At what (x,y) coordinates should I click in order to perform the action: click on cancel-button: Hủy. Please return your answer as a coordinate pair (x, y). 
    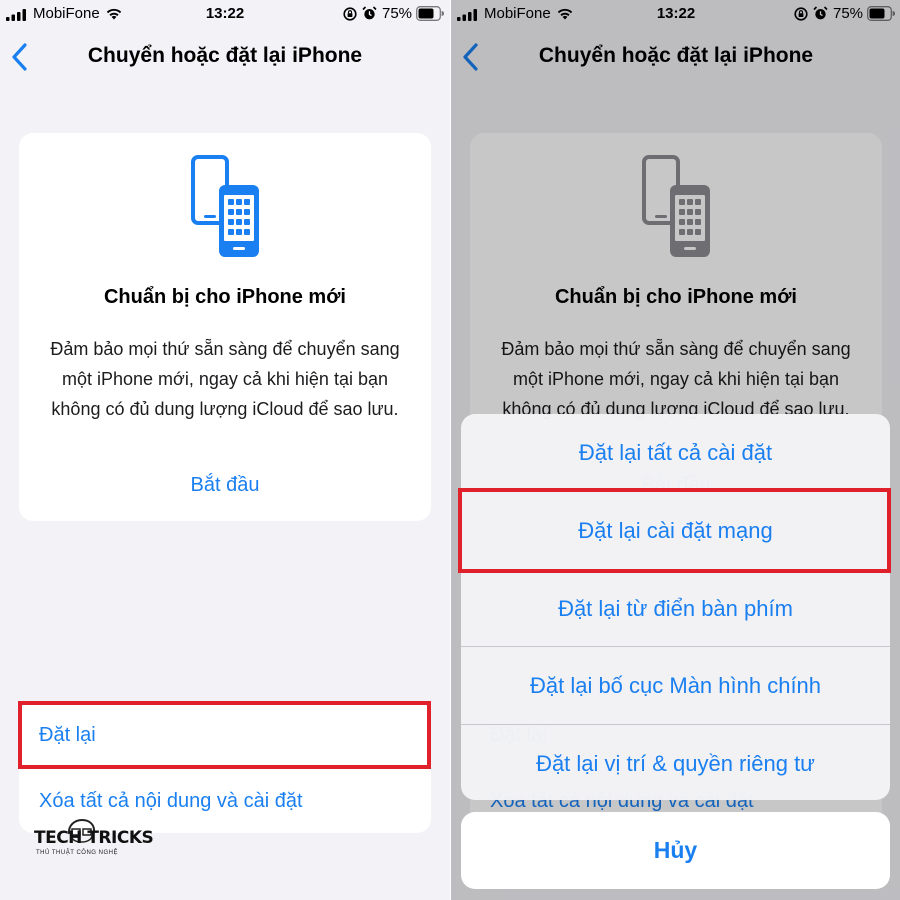
    Looking at the image, I should click on (675, 850).